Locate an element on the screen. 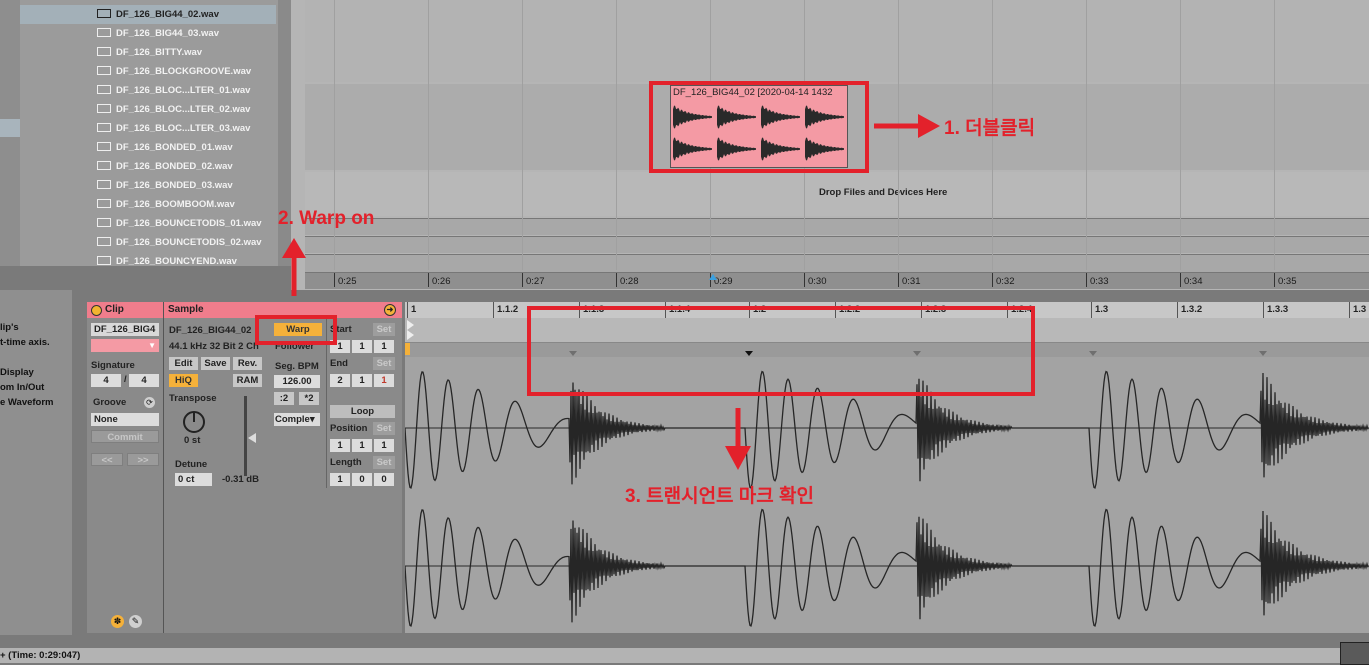  nudge-forward-button: >> is located at coordinates (143, 459).